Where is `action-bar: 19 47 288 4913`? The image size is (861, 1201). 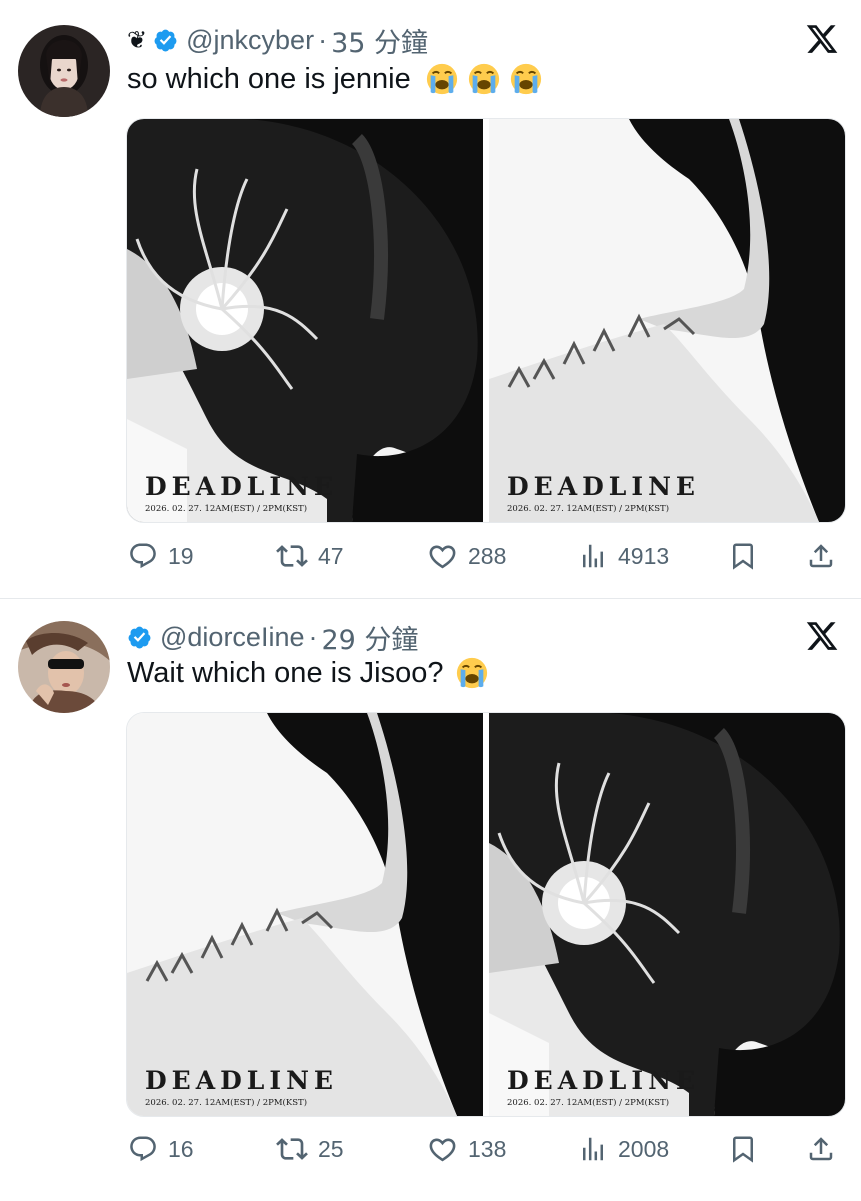
action-bar: 19 47 288 4913 is located at coordinates (430, 556).